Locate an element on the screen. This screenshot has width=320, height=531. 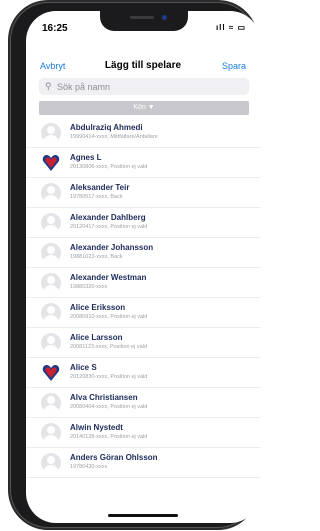
player-info: 19881023-xxxx, Back is located at coordinates (96, 257).